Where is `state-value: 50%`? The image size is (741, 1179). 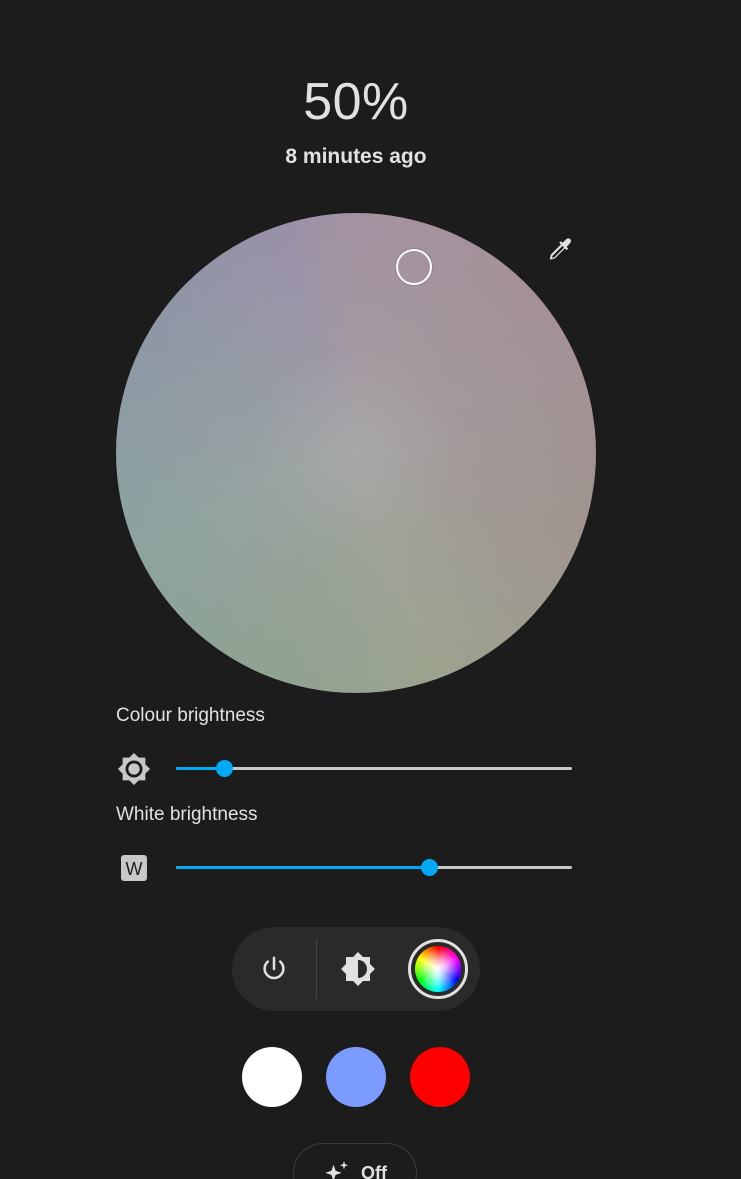 state-value: 50% is located at coordinates (356, 102).